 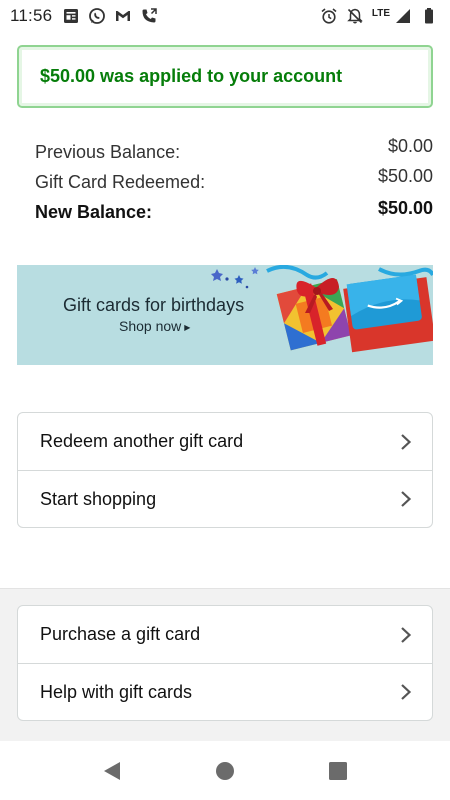 I want to click on previous-balance-value: $0.00, so click(x=410, y=146).